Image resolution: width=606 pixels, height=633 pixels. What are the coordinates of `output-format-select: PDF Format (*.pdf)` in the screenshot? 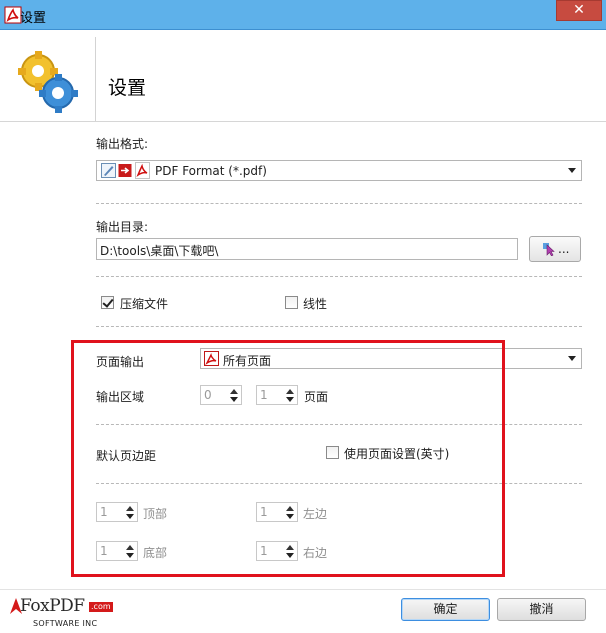 It's located at (339, 170).